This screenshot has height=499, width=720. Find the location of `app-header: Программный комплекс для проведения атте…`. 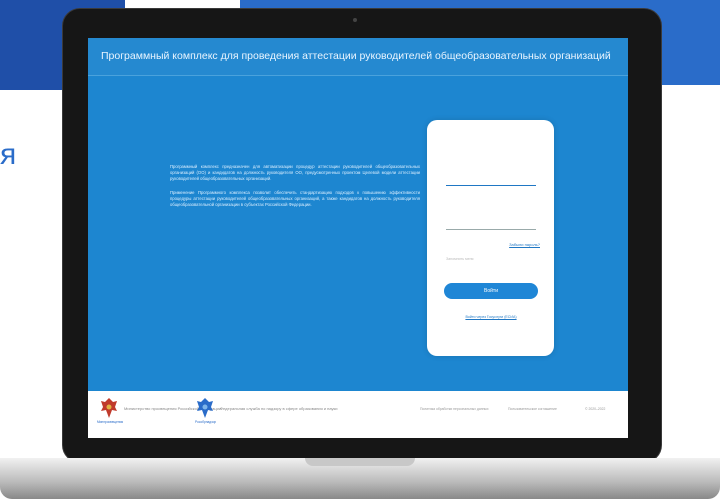

app-header: Программный комплекс для проведения атте… is located at coordinates (358, 57).